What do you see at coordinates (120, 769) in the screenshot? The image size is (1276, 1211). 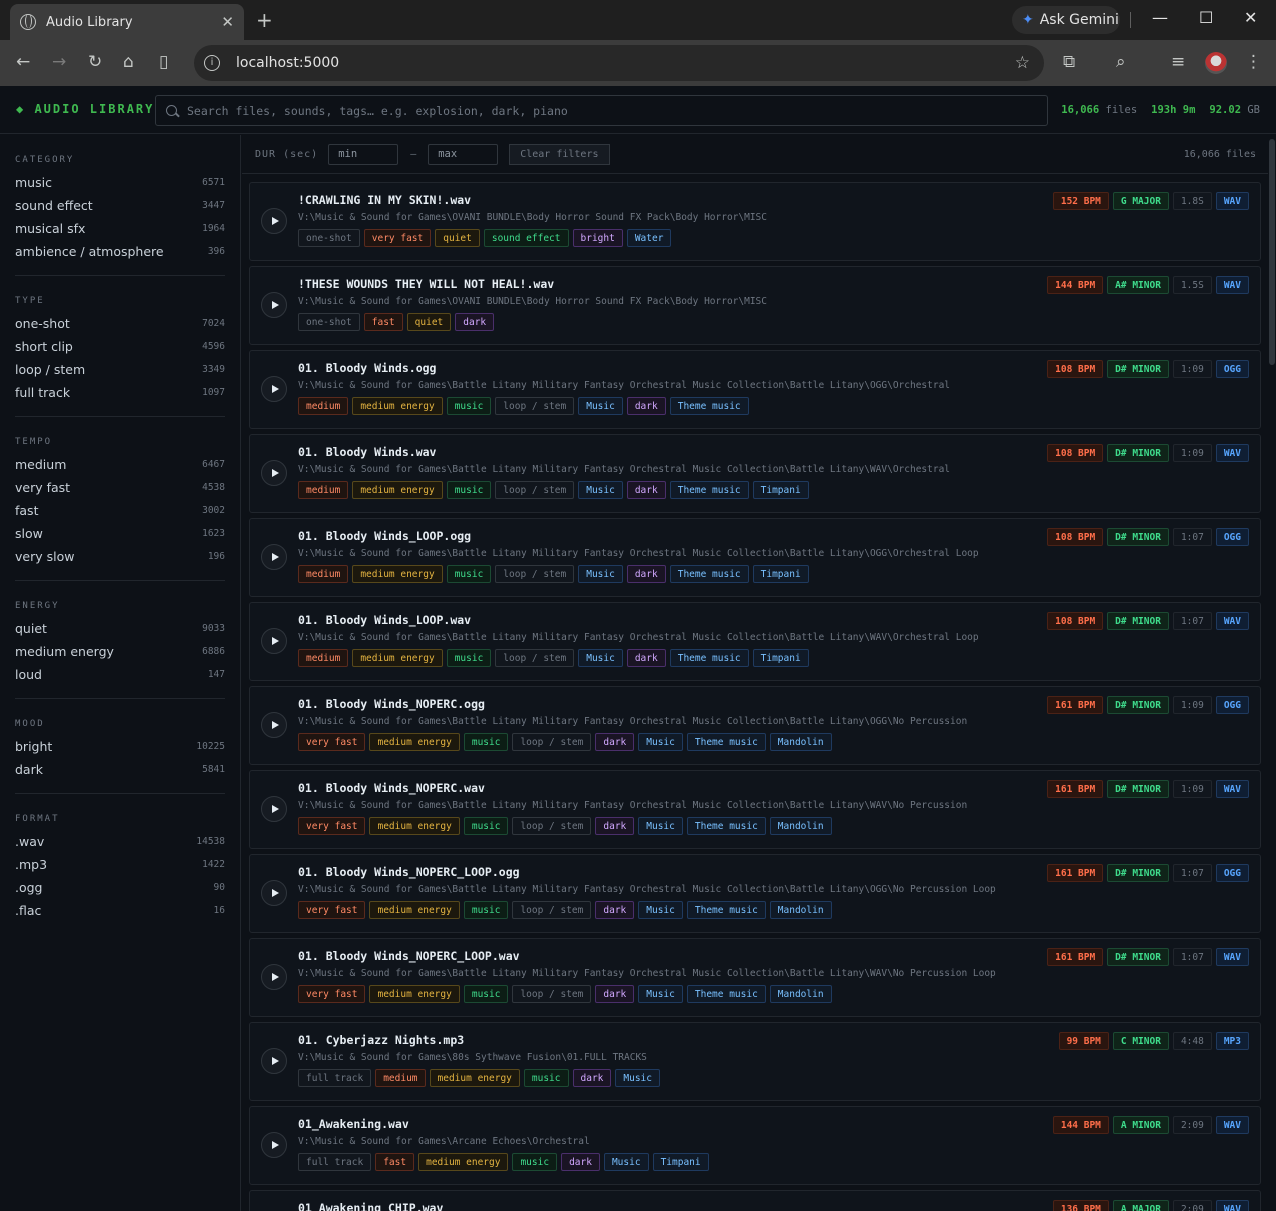 I see `filter-item: dark 5841` at bounding box center [120, 769].